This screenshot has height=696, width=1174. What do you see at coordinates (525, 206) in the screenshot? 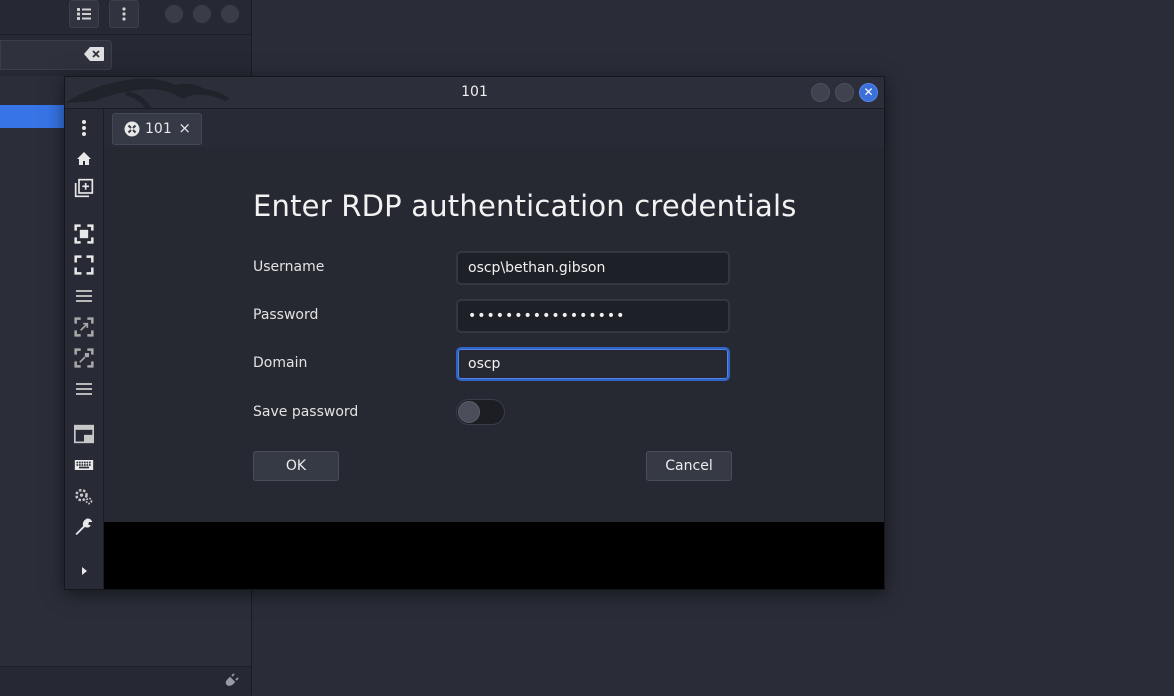
I see `auth-heading: Enter RDP authentication credentials` at bounding box center [525, 206].